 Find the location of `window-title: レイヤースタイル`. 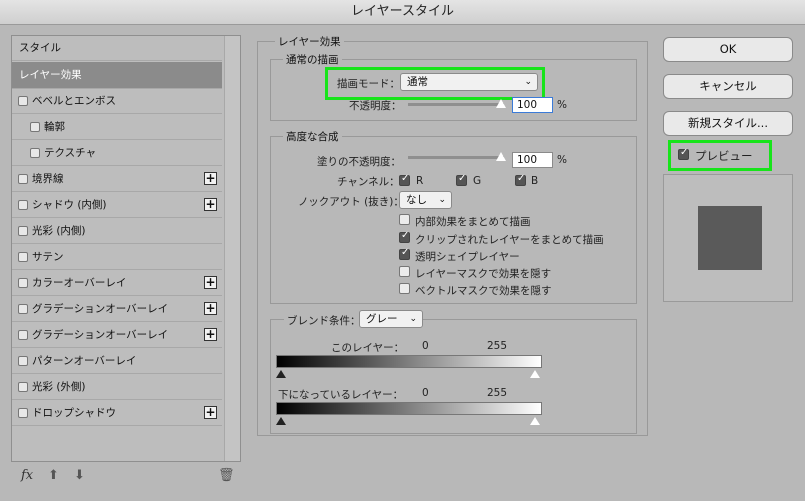

window-title: レイヤースタイル is located at coordinates (402, 12).